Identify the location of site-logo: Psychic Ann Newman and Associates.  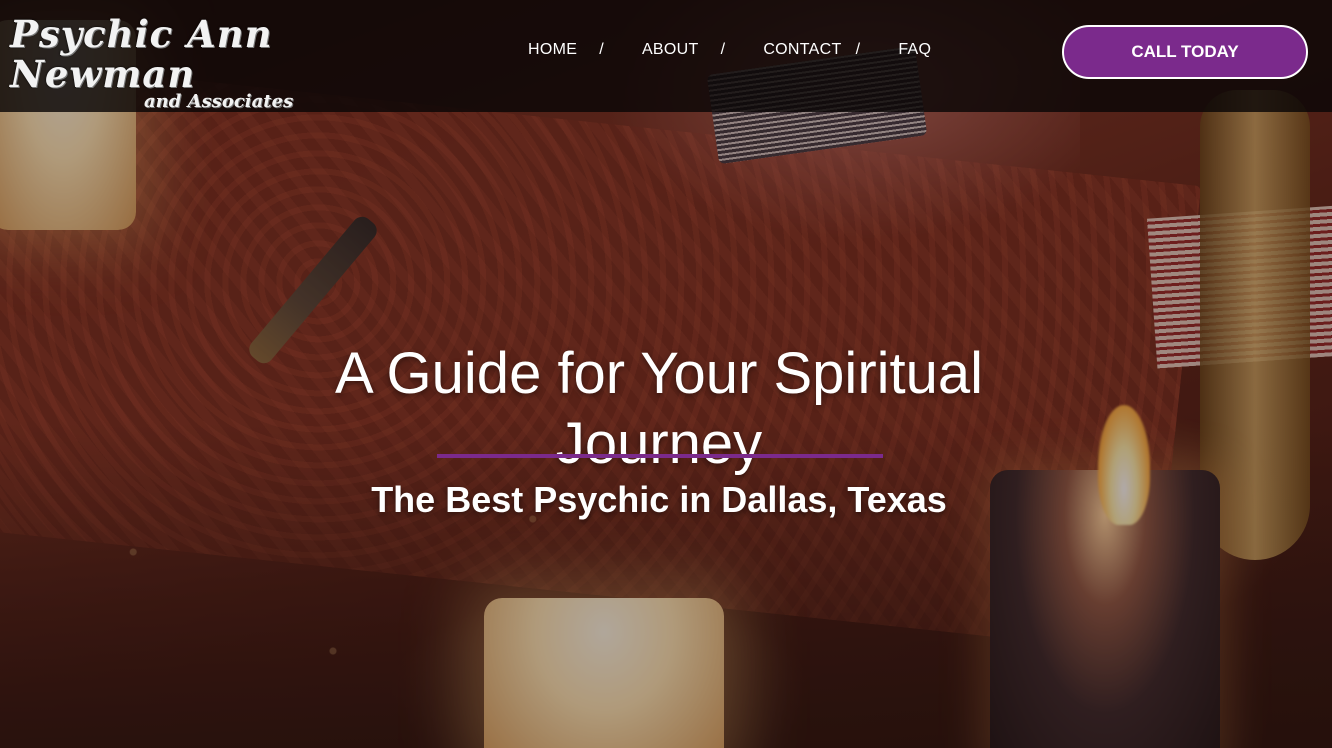
(225, 63).